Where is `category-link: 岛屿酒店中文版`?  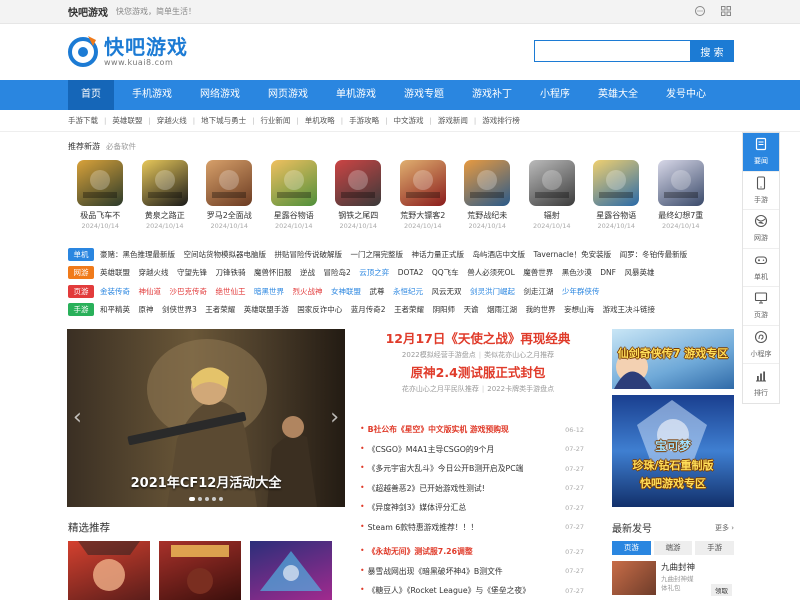 category-link: 岛屿酒店中文版 is located at coordinates (499, 254).